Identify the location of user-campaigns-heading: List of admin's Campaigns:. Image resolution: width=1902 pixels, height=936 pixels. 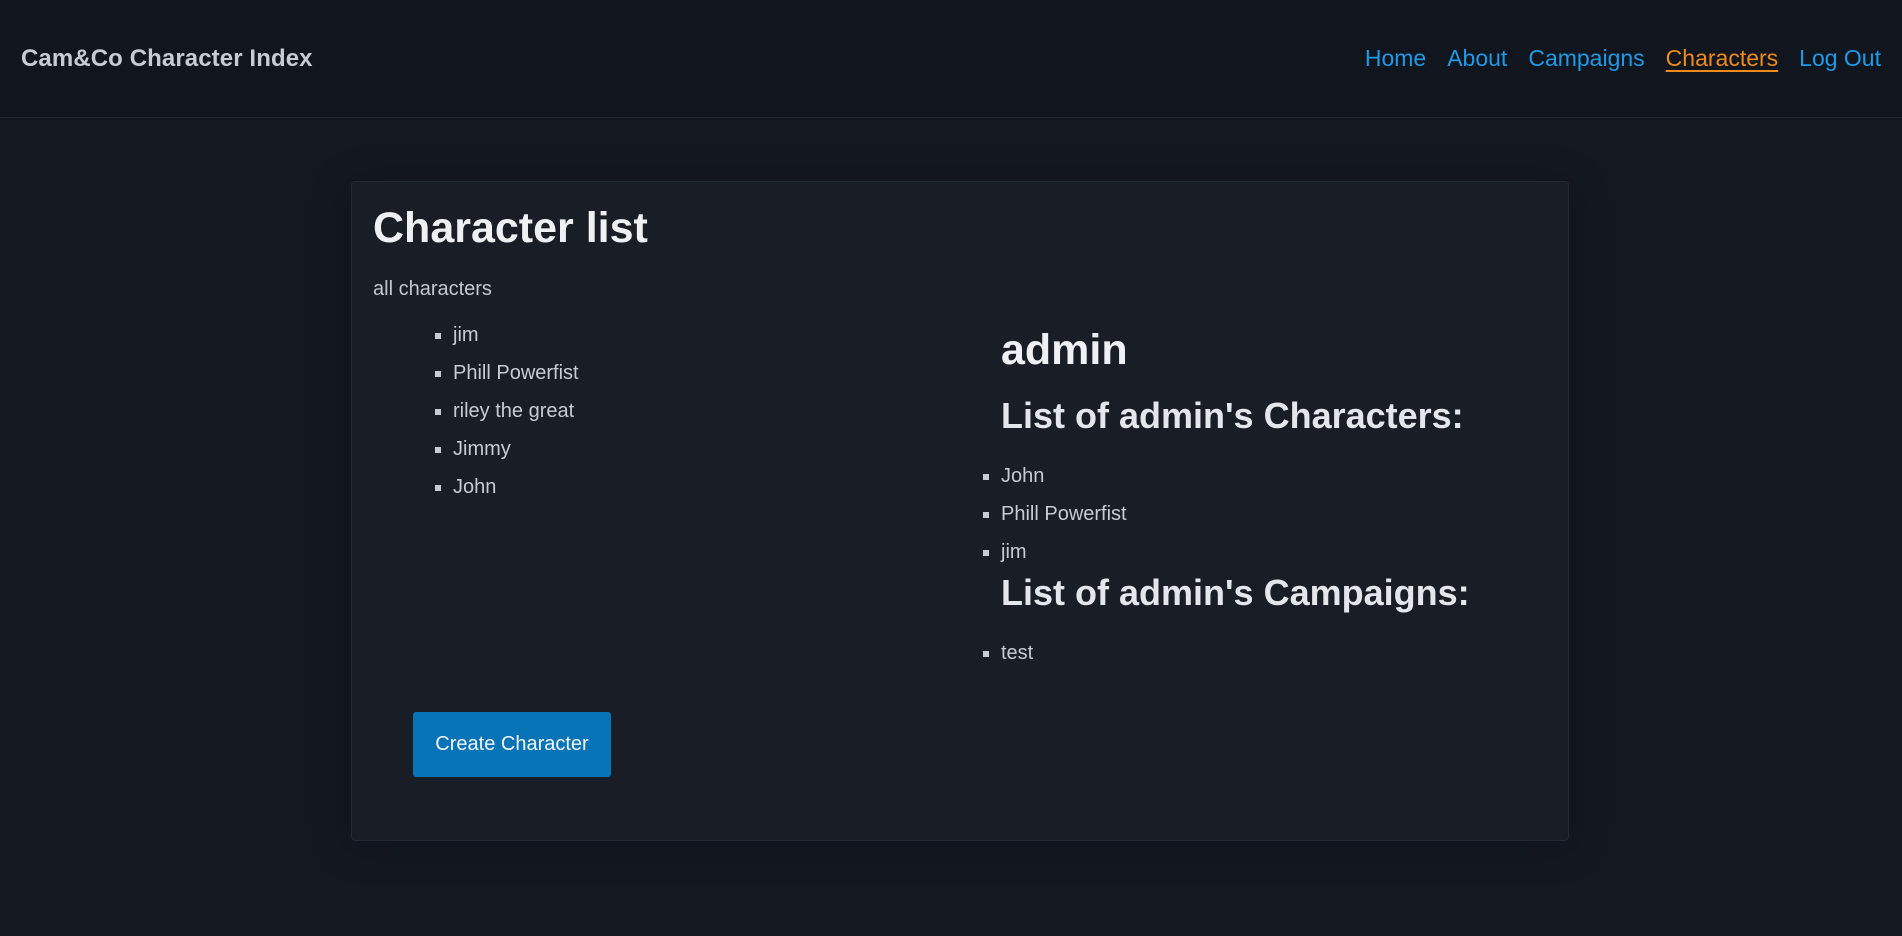
(1235, 592).